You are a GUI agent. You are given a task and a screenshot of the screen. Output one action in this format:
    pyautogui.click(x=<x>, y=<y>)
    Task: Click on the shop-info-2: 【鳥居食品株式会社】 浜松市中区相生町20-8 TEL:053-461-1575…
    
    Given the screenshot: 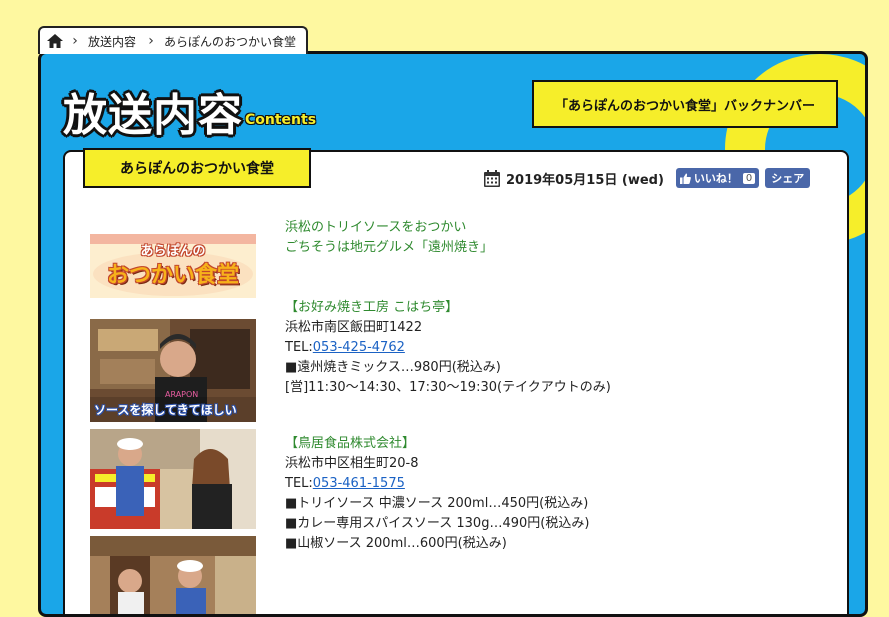 What is the action you would take?
    pyautogui.click(x=437, y=494)
    